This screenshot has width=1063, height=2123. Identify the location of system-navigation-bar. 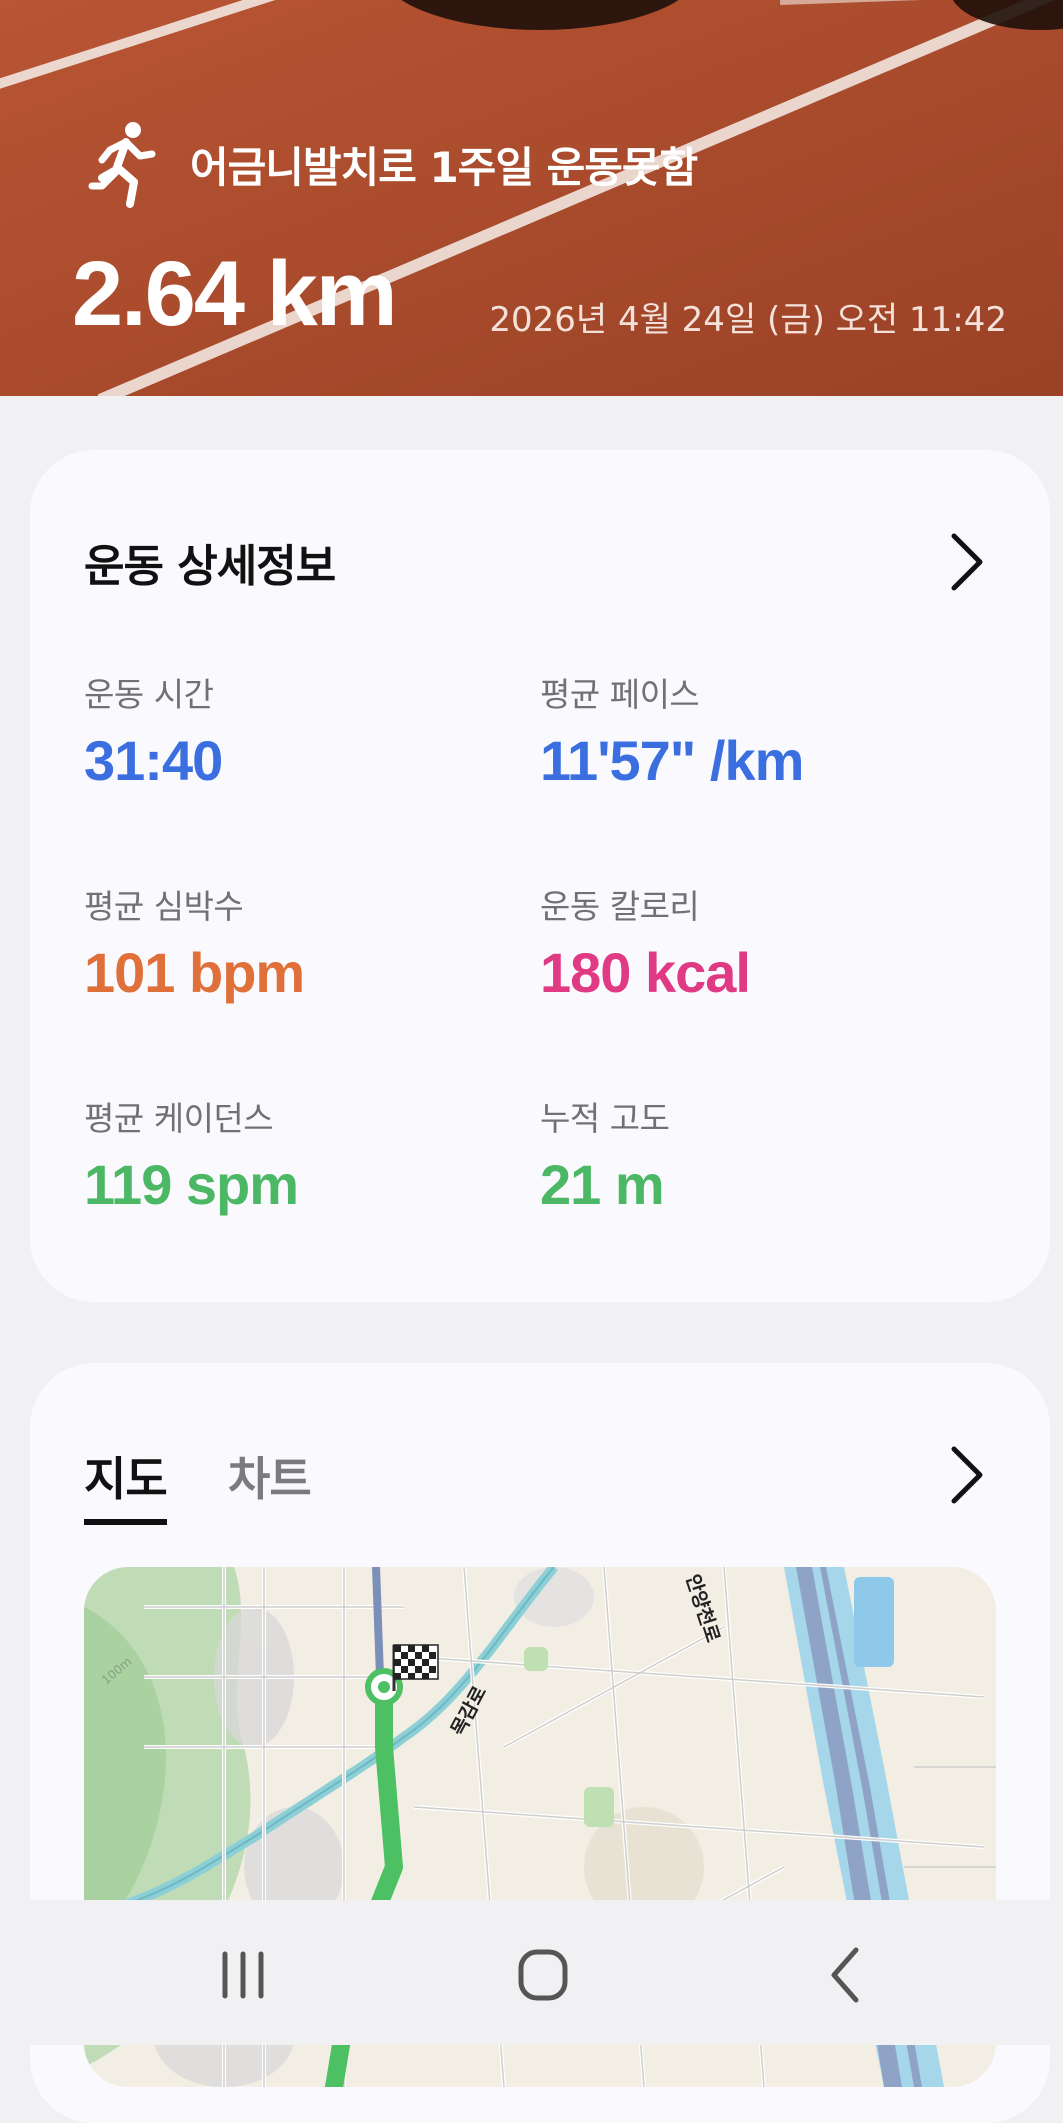
(531, 1972).